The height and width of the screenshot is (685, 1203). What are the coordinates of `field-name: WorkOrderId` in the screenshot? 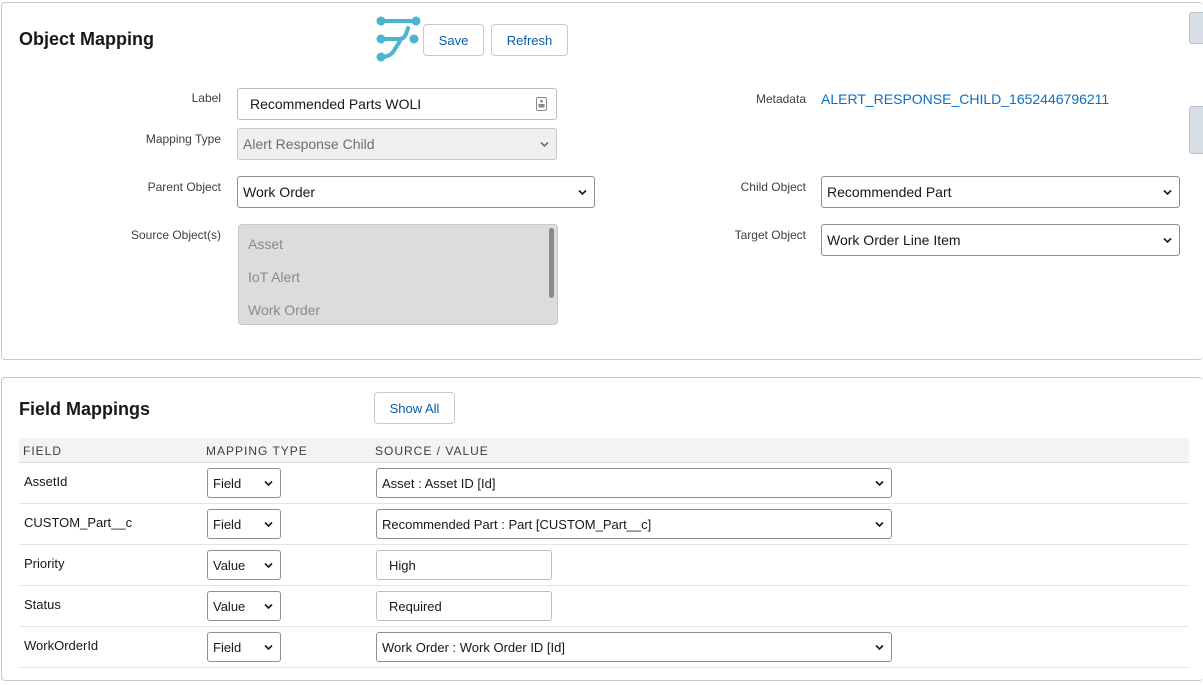 It's located at (61, 645).